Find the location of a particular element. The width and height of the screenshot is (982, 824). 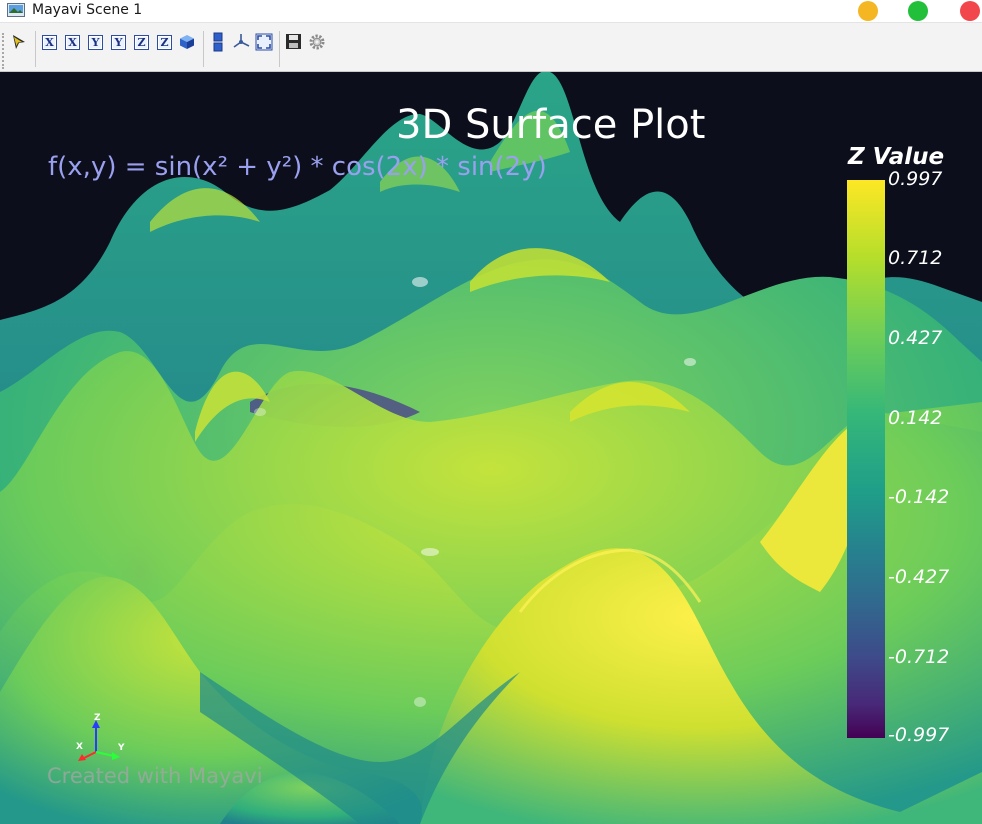

view-x-minus-icon: X is located at coordinates (72, 42).